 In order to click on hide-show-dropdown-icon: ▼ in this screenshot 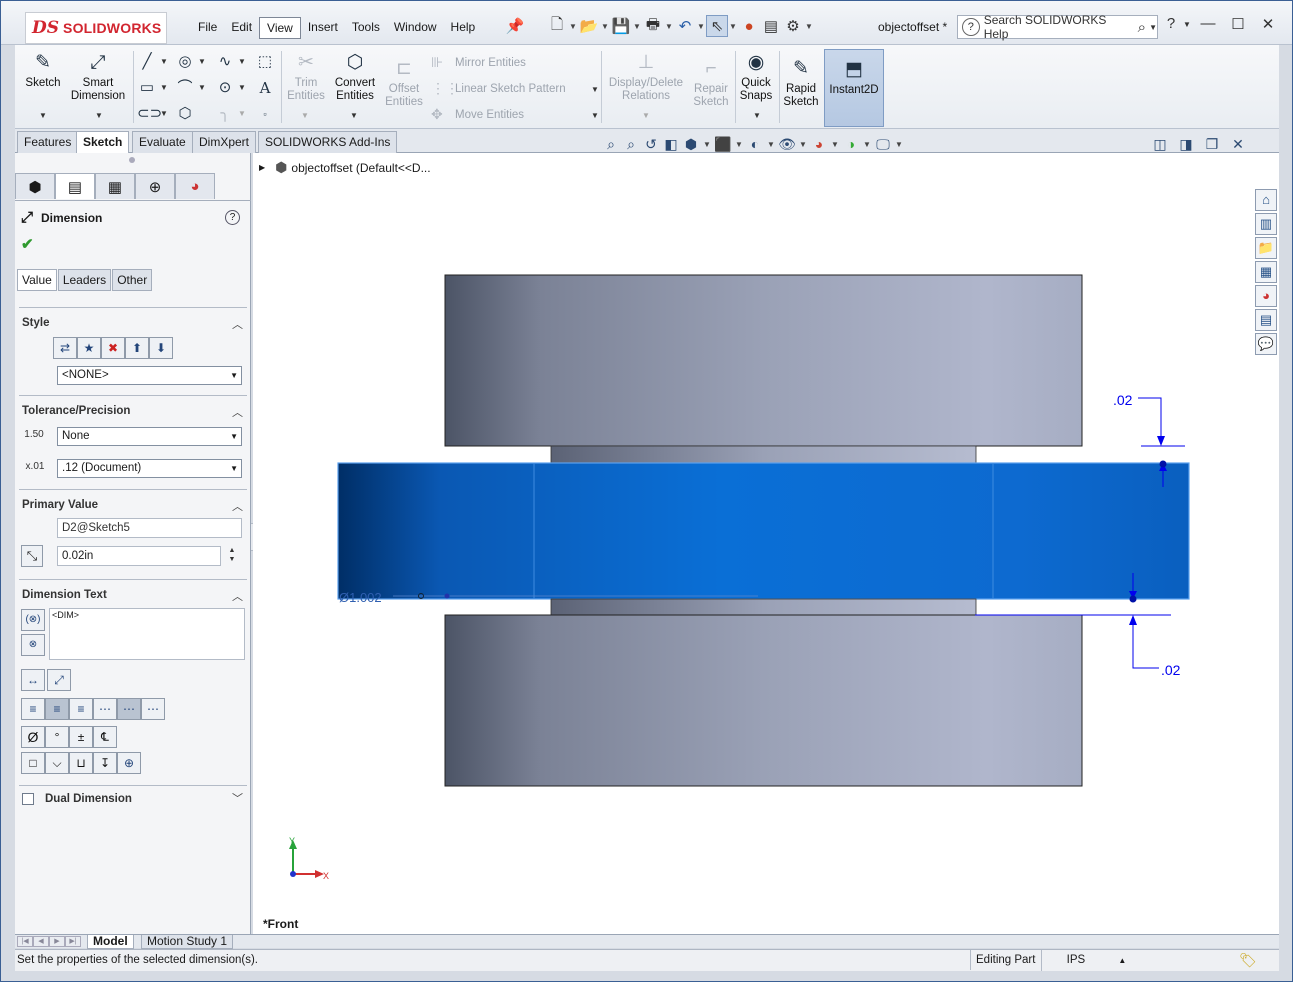, I will do `click(803, 144)`.